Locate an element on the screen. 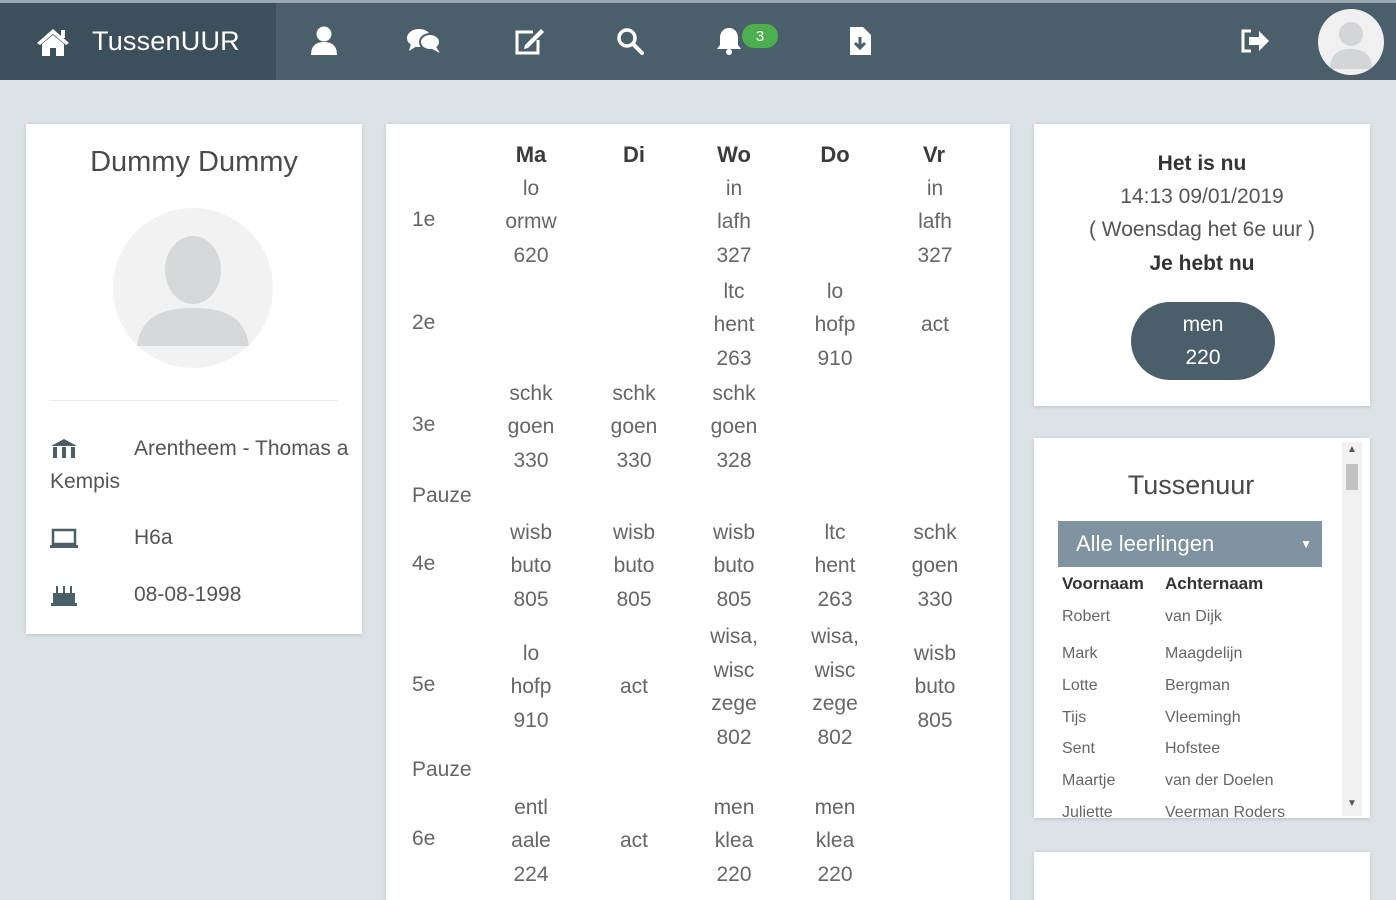  school-name: Arentheem - Thomas a Kempis is located at coordinates (199, 465).